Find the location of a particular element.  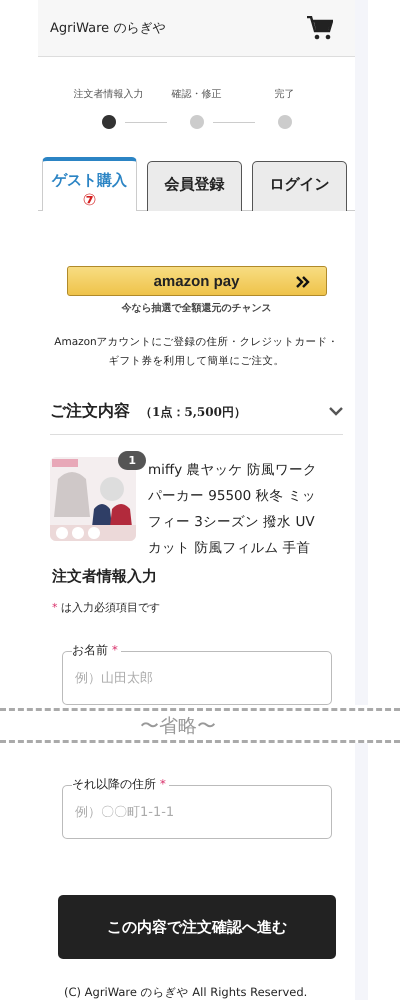

tab: ゲスト購入 ⑦ is located at coordinates (89, 184).